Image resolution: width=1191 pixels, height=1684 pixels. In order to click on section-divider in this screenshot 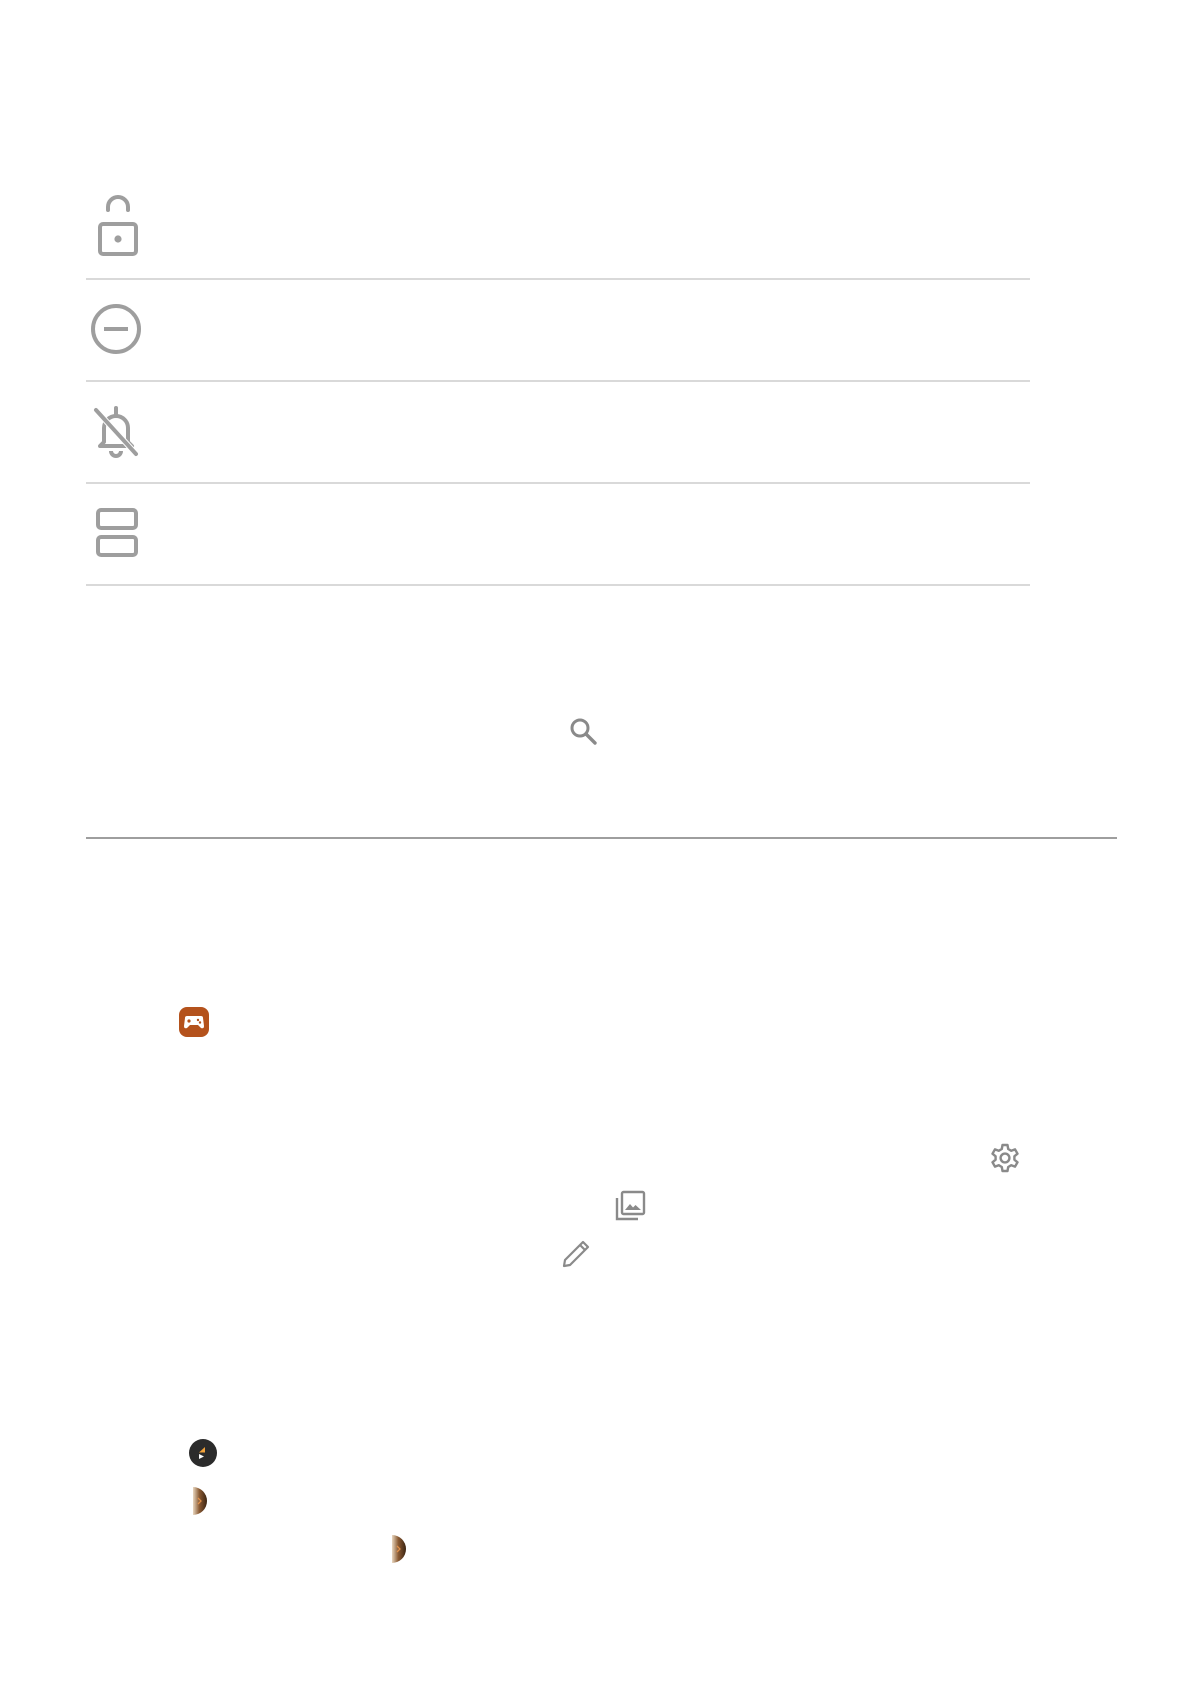, I will do `click(601, 838)`.